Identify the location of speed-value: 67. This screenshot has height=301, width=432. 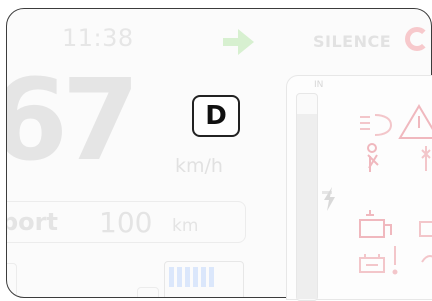
(73, 121).